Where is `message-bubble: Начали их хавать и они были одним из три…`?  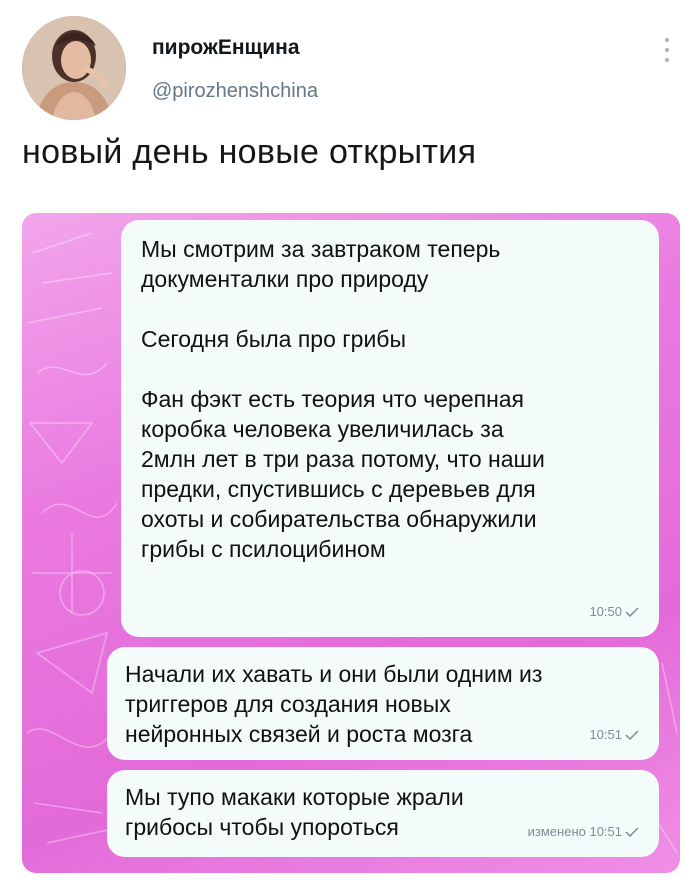 message-bubble: Начали их хавать и они были одним из три… is located at coordinates (383, 703).